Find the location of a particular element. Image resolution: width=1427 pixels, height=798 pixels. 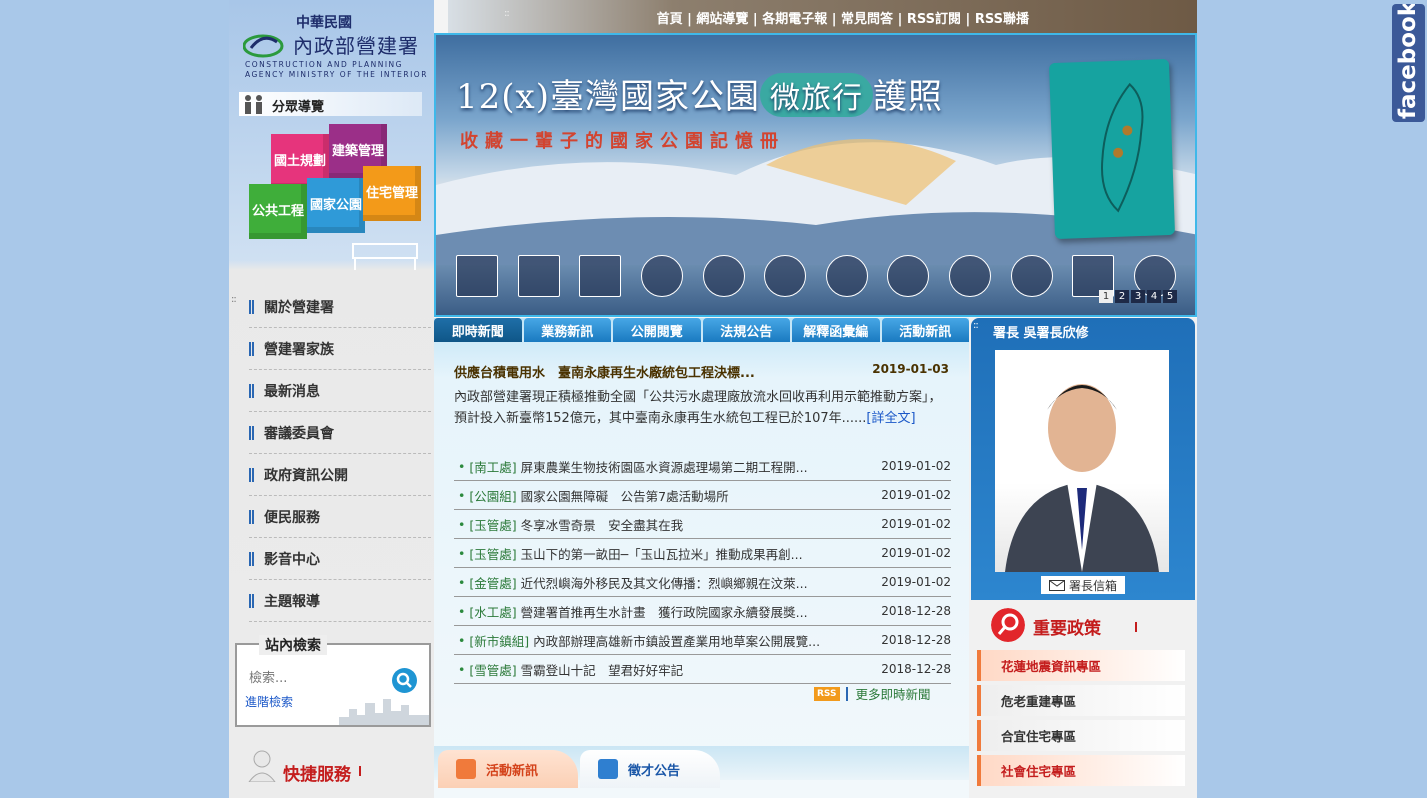

magnifier-icon is located at coordinates (1008, 625).